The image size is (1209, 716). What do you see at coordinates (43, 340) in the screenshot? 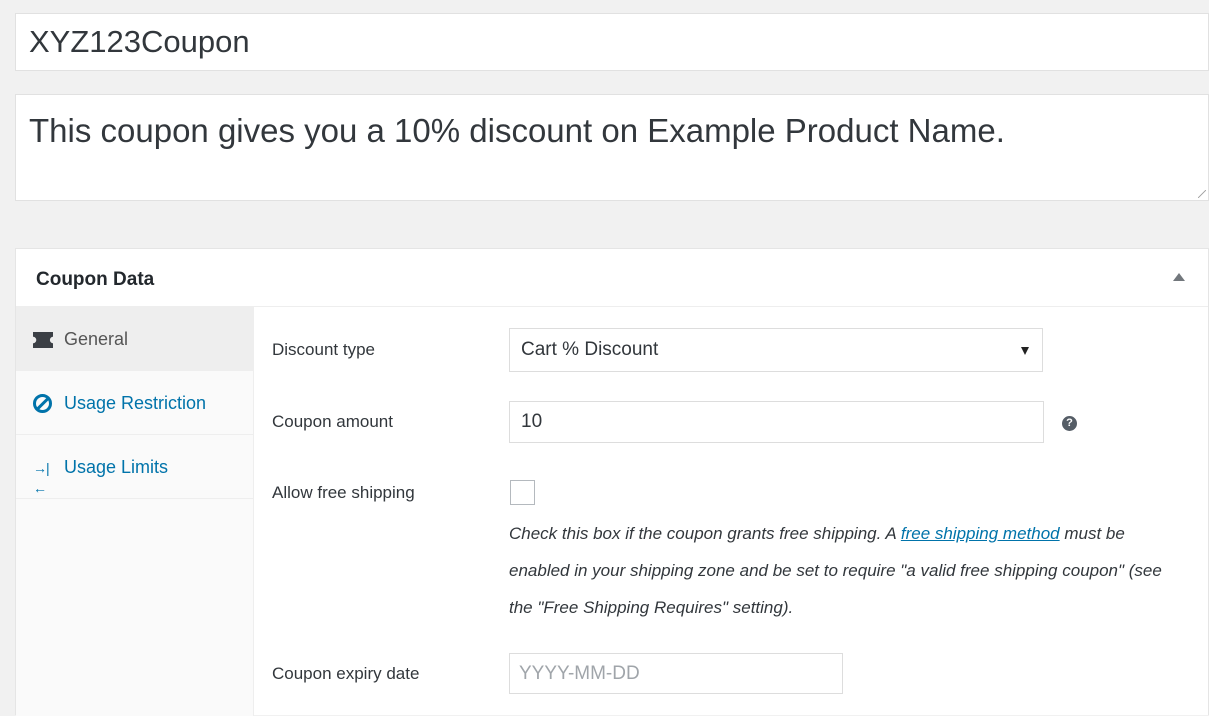
I see `ticket-icon` at bounding box center [43, 340].